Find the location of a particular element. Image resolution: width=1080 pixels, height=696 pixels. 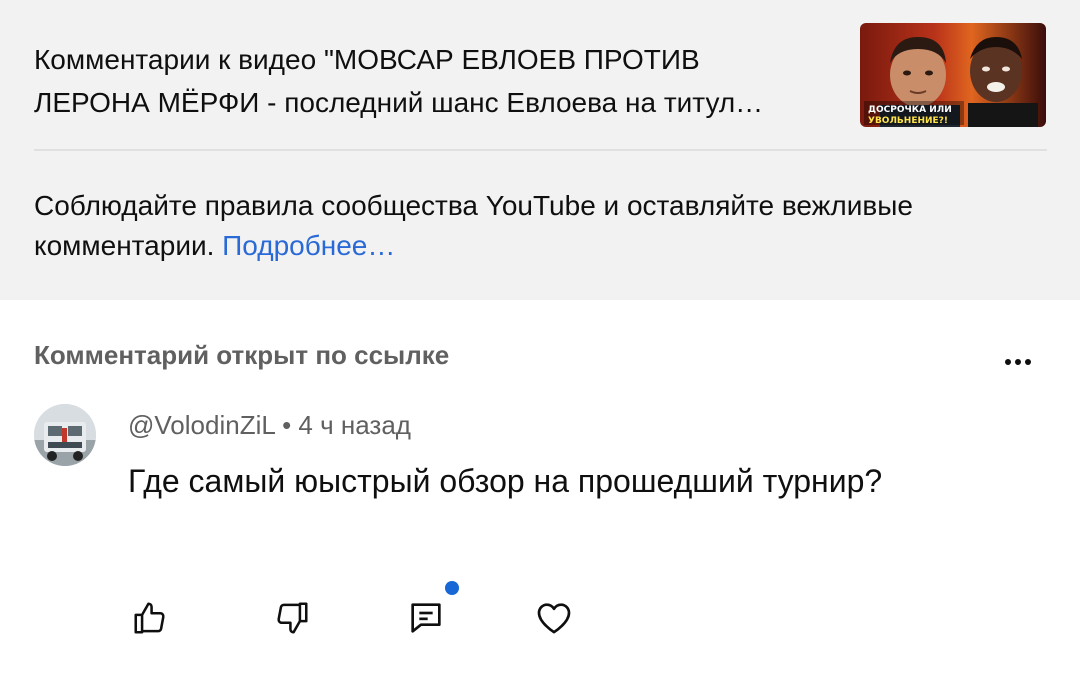

header-divider is located at coordinates (540, 150).